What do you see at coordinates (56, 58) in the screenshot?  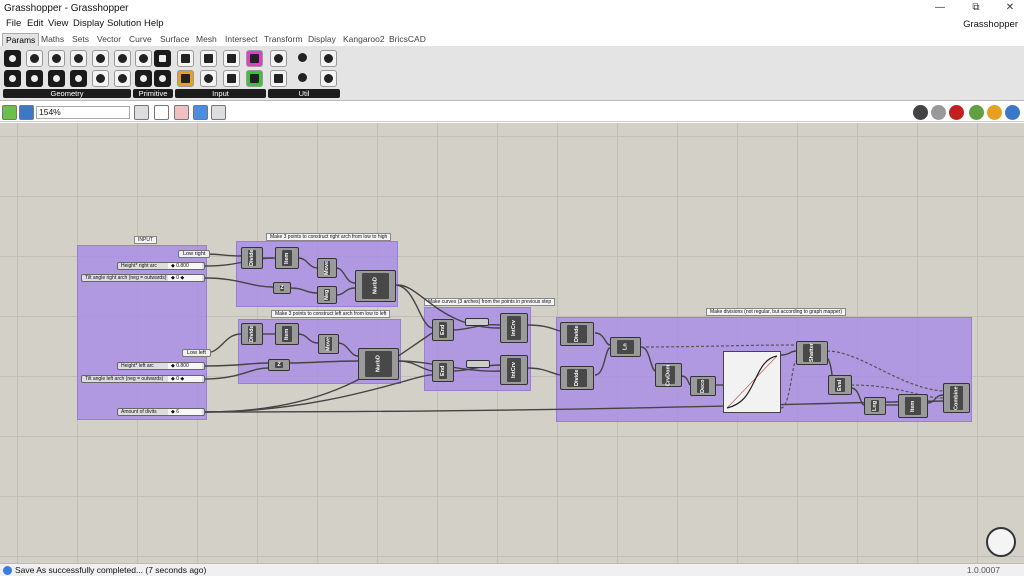 I see `box-param-icon` at bounding box center [56, 58].